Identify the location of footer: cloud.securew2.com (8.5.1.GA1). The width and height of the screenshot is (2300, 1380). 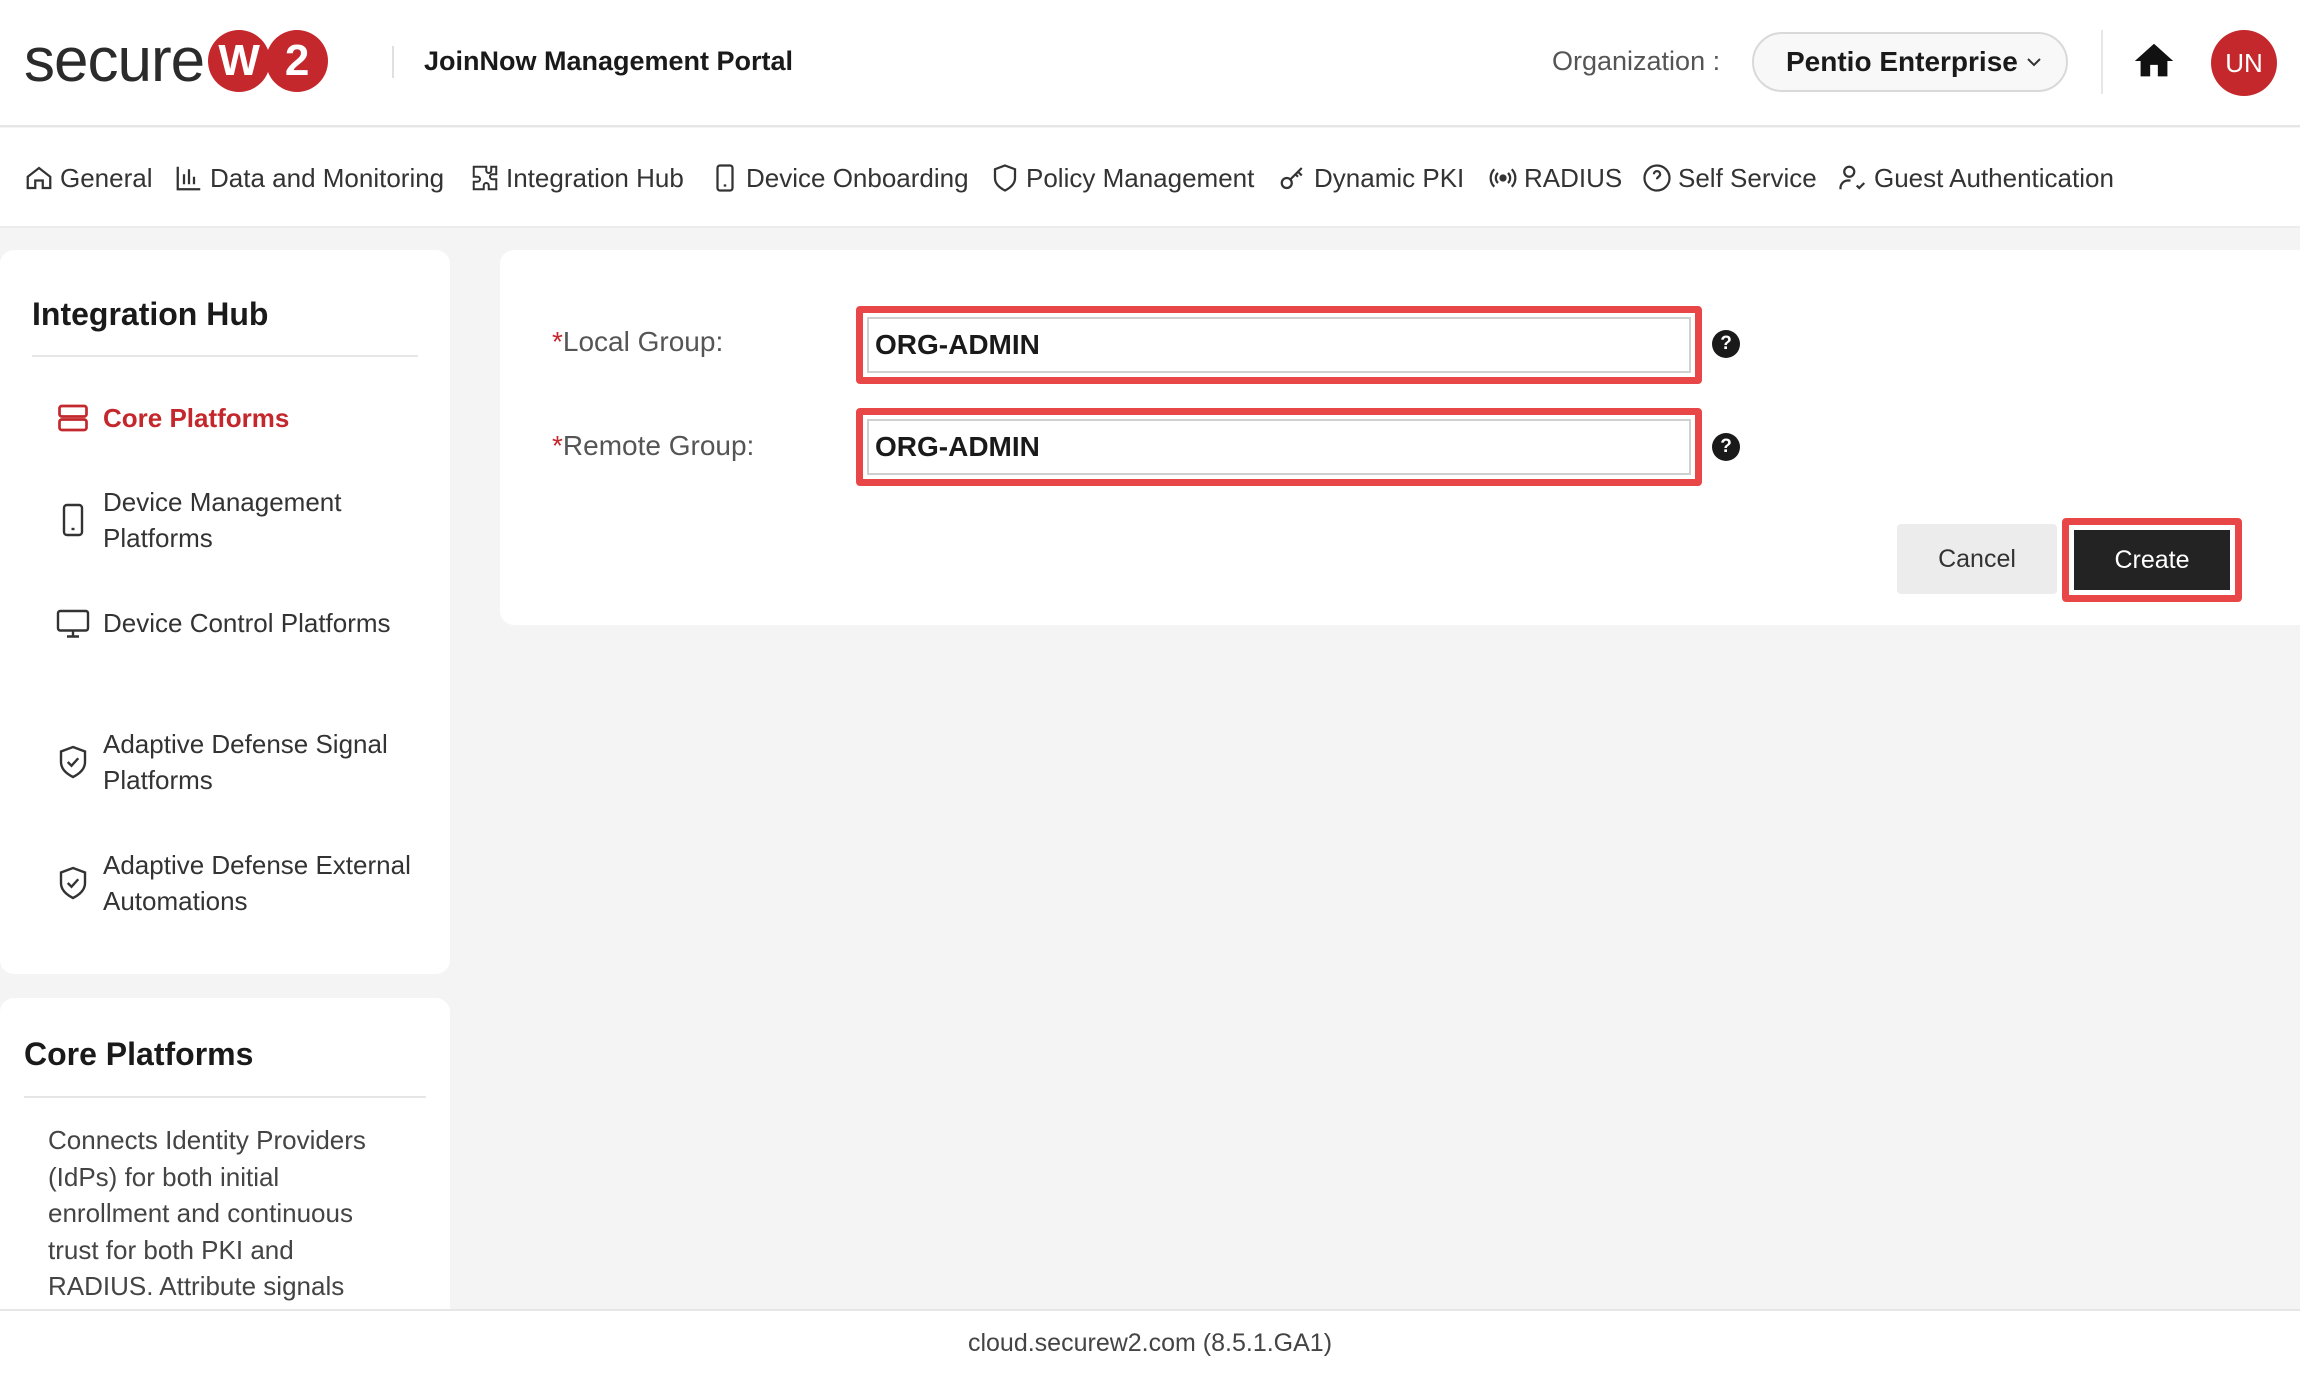
(1150, 1344).